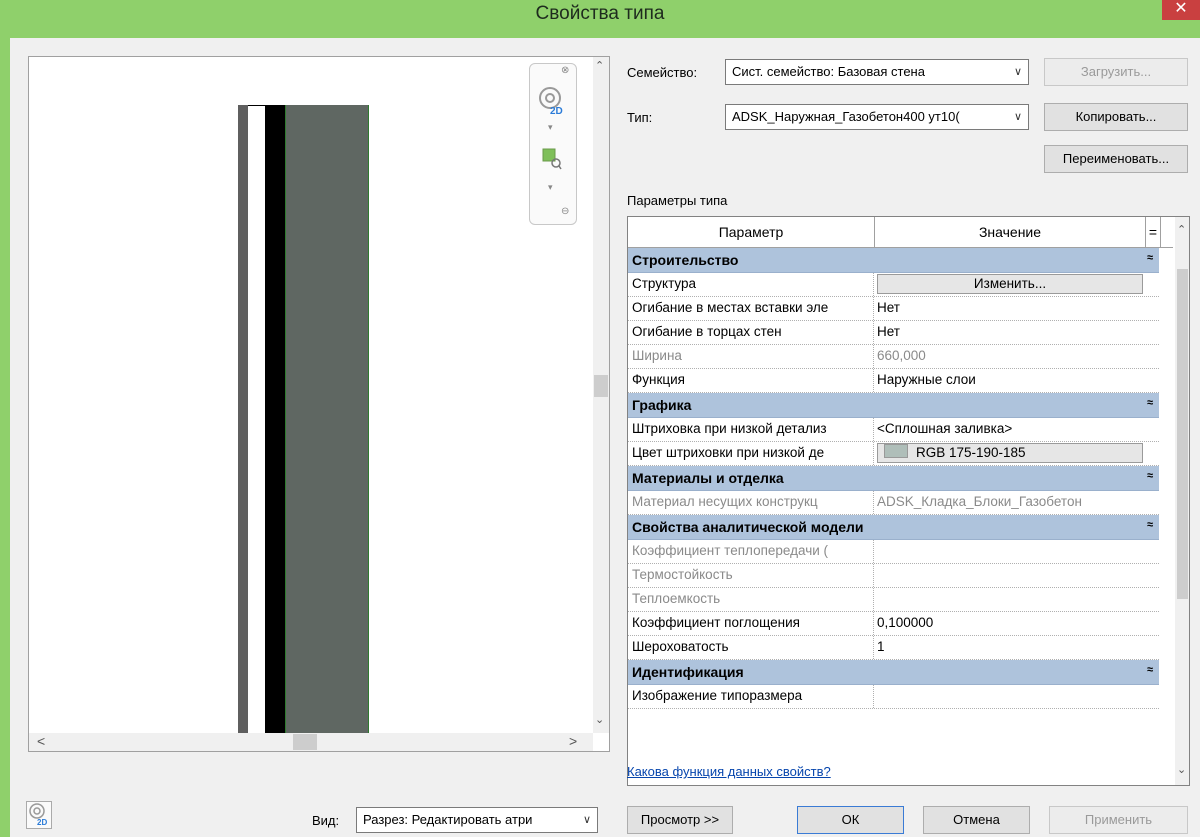  Describe the element at coordinates (556, 111) in the screenshot. I see `svg-text: 2D` at that location.